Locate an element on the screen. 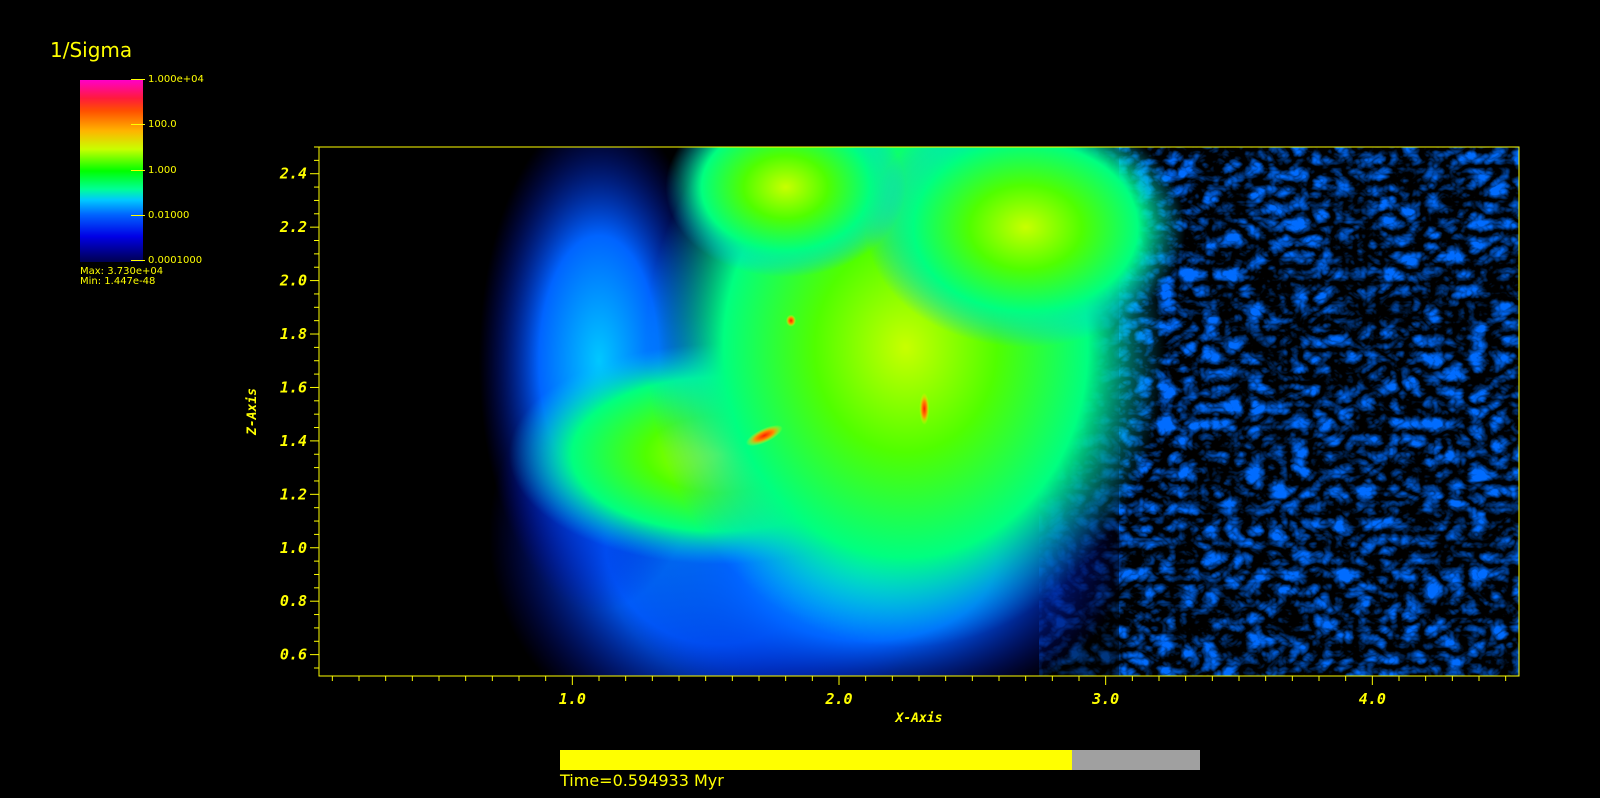 The height and width of the screenshot is (798, 1600). y-tick-label-6: 1.8 is located at coordinates (293, 334).